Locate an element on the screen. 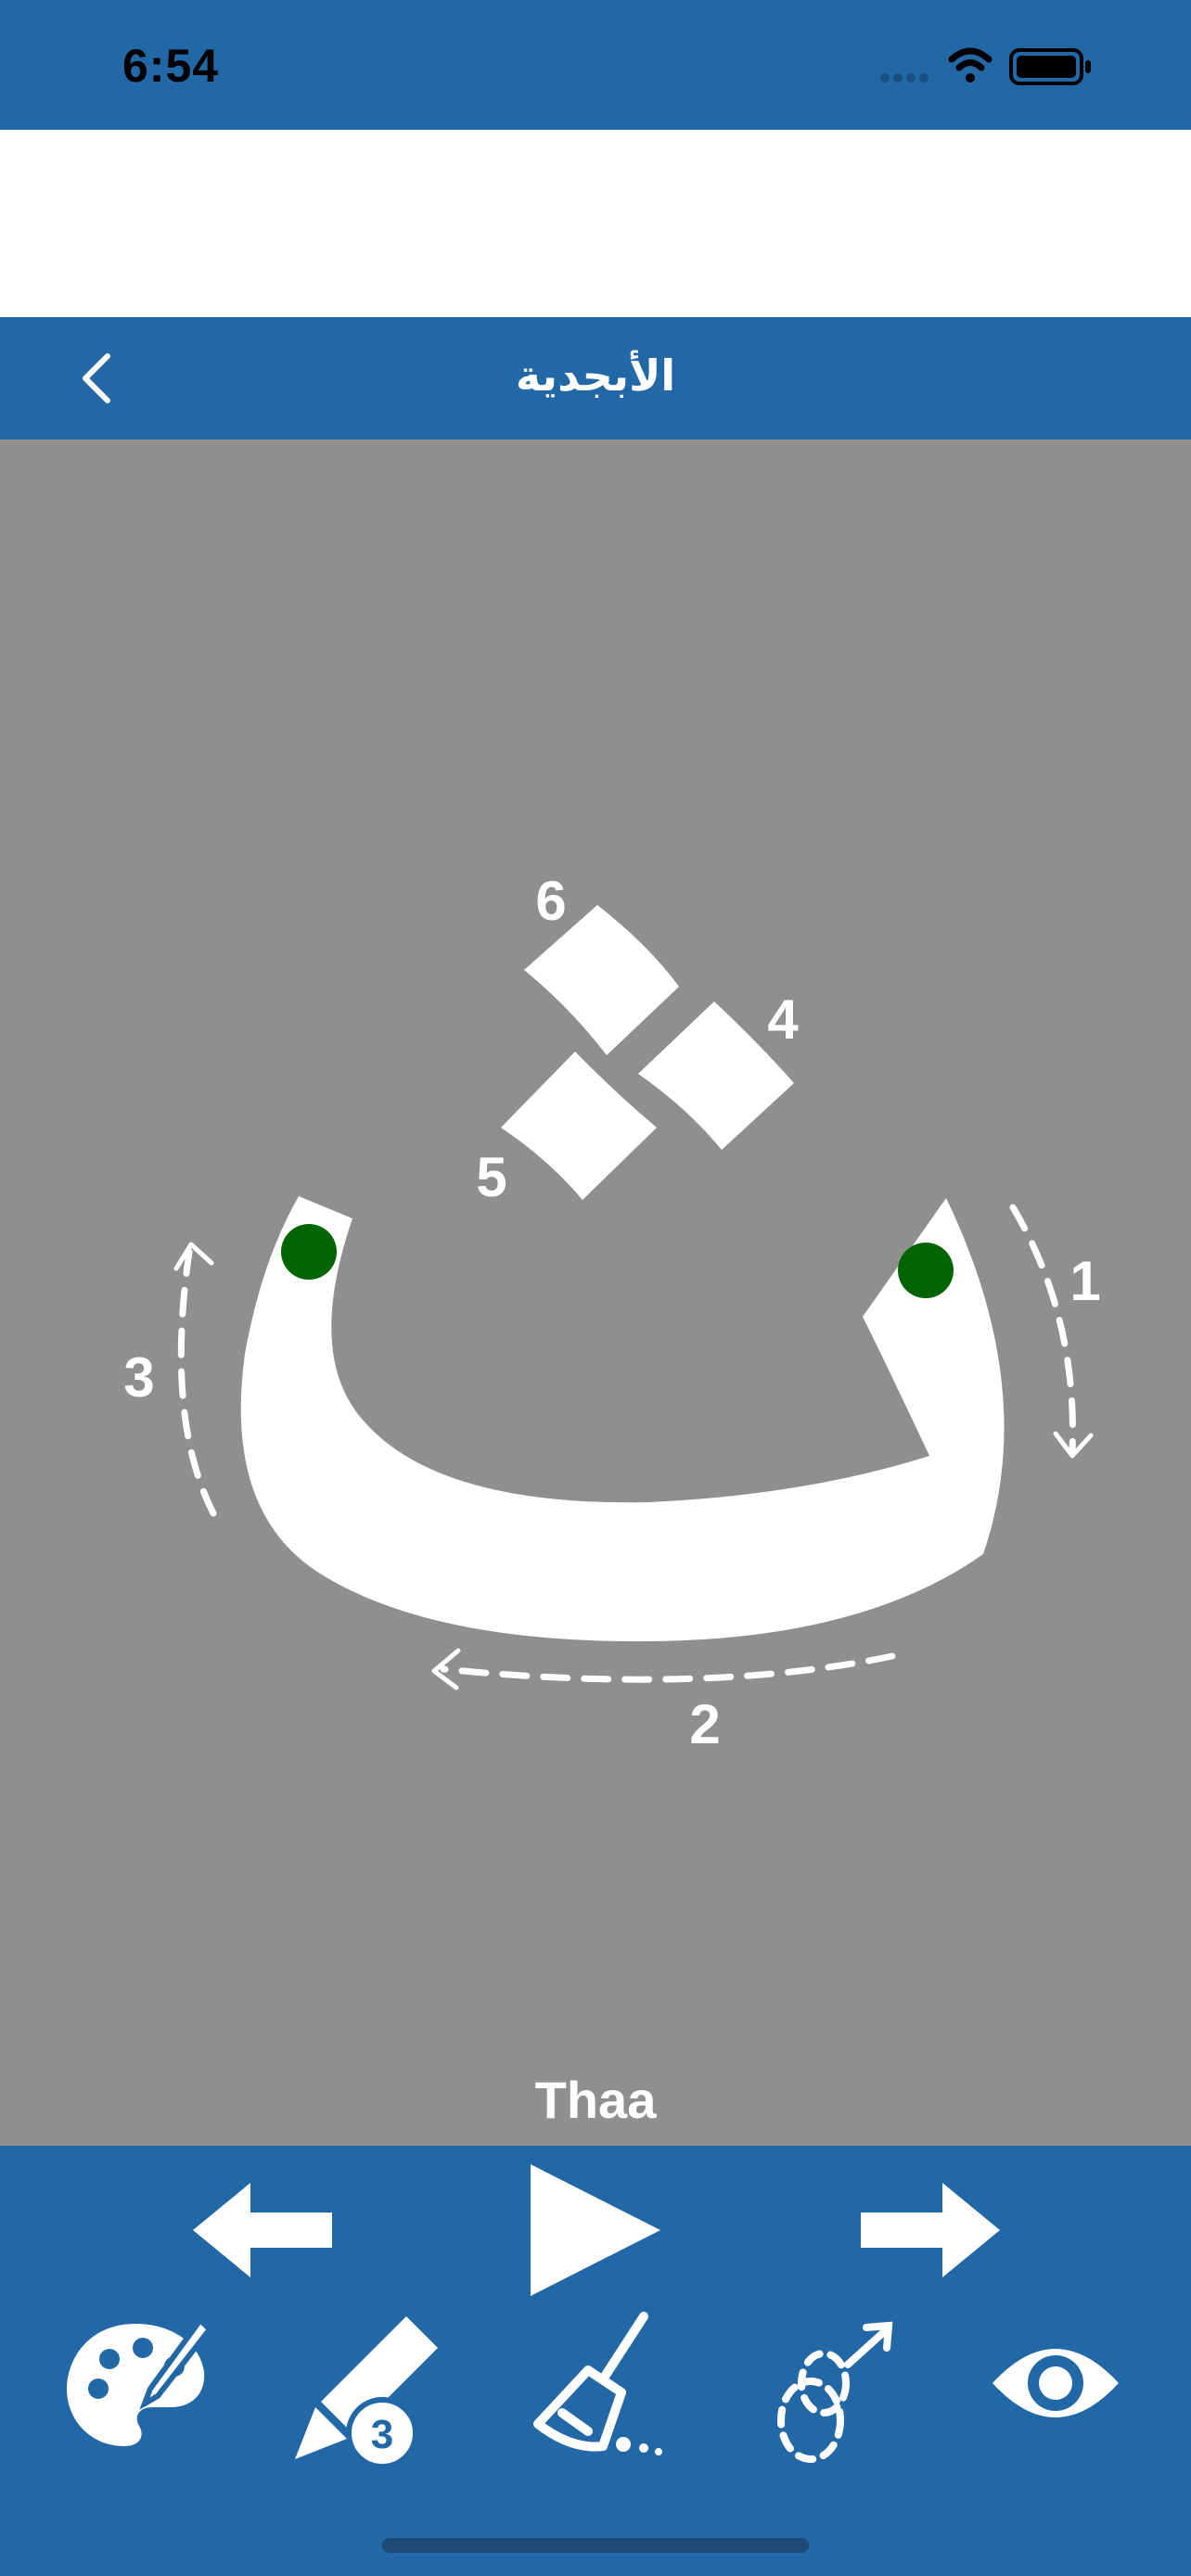  nav-bar: الأبجدية is located at coordinates (595, 378).